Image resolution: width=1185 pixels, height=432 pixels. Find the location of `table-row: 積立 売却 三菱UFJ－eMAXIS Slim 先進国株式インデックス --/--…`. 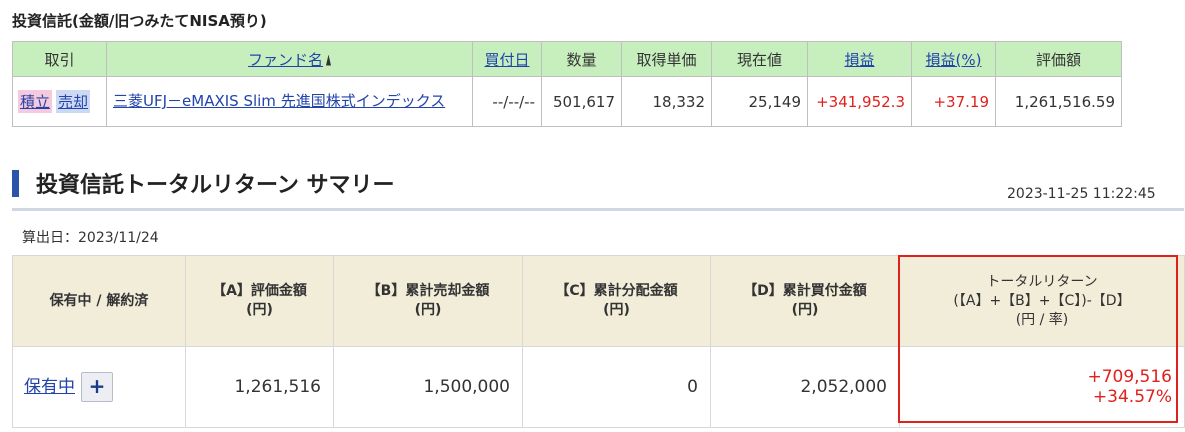

table-row: 積立 売却 三菱UFJ－eMAXIS Slim 先進国株式インデックス --/--… is located at coordinates (567, 101).